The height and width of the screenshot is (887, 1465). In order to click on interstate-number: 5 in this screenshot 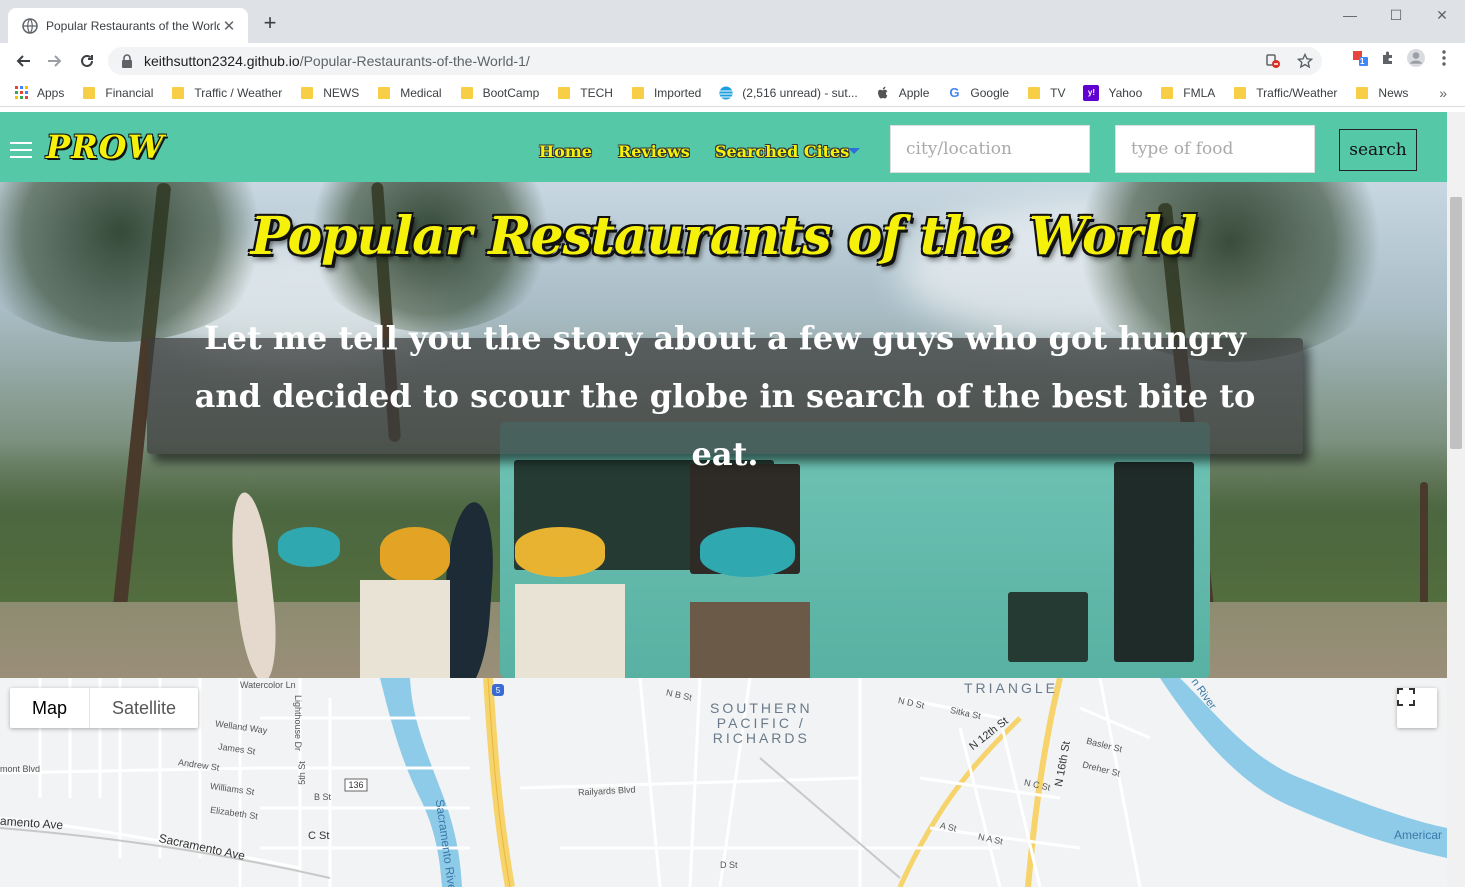, I will do `click(498, 690)`.